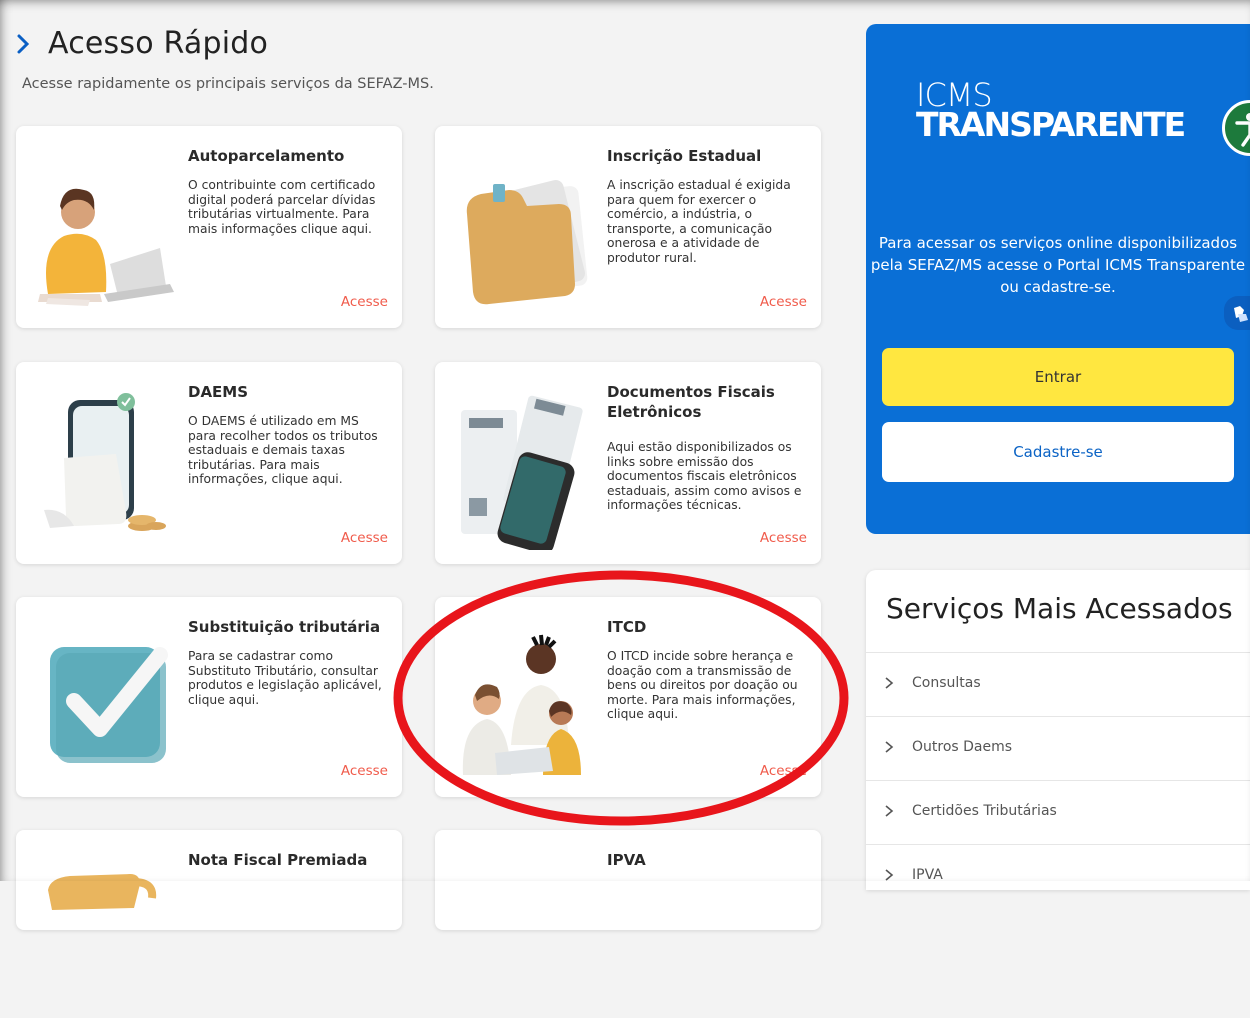  Describe the element at coordinates (684, 156) in the screenshot. I see `card-title: Inscrição Estadual` at that location.